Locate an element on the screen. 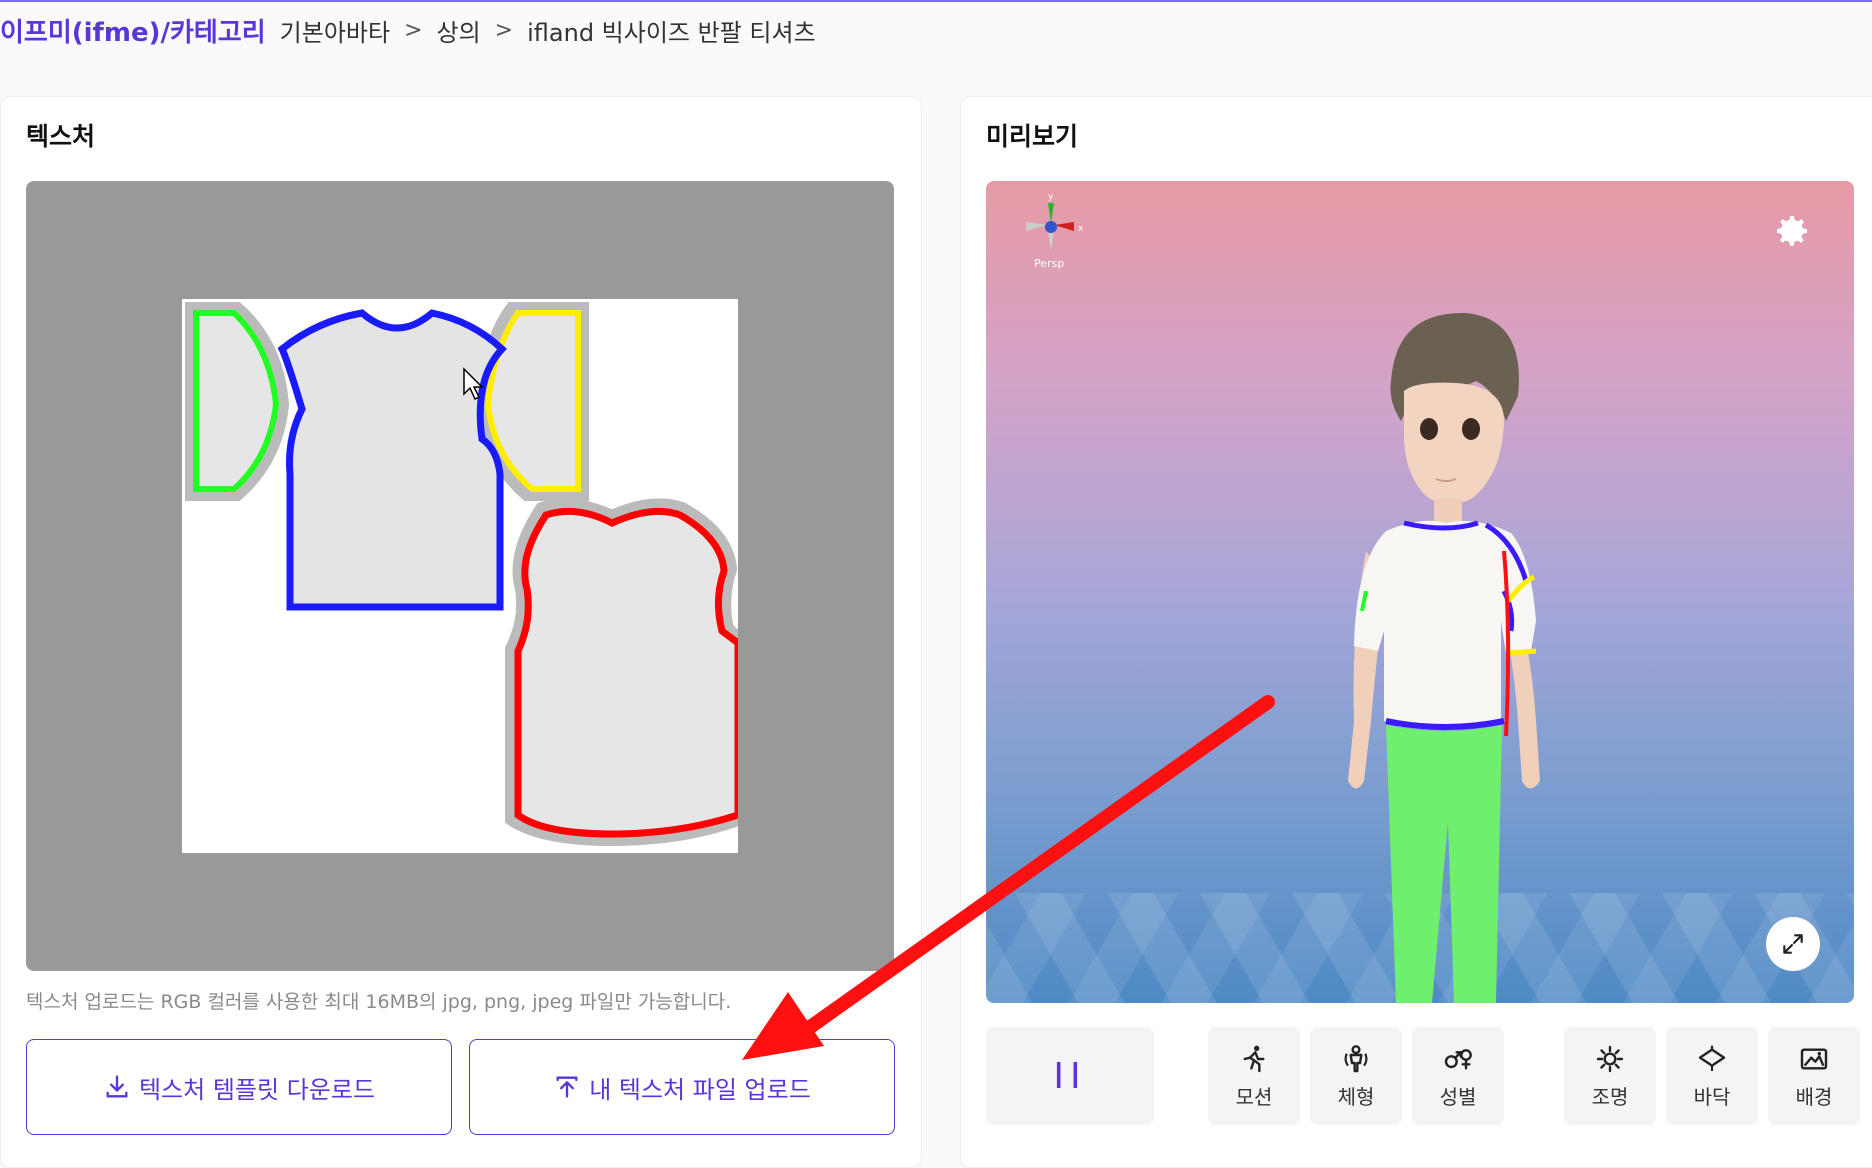  breadcrumb-item-current: ifland 빅사이즈 반팔 티셔츠 is located at coordinates (671, 32).